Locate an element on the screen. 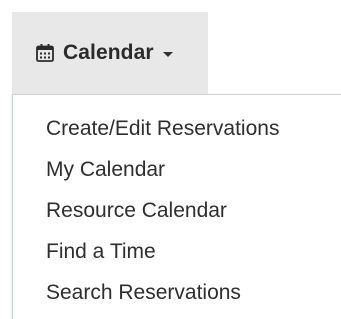  calendar-menu-toggle: Calendar is located at coordinates (110, 53).